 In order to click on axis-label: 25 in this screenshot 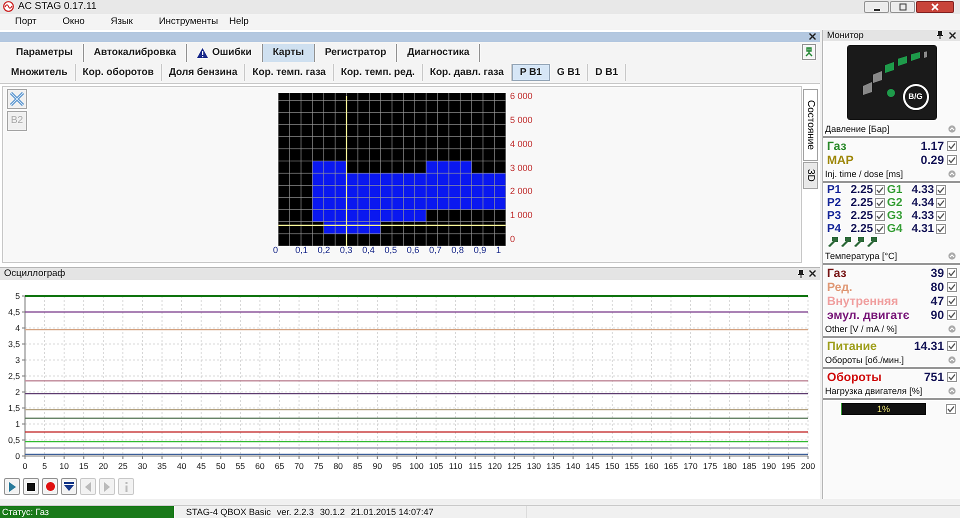, I will do `click(123, 465)`.